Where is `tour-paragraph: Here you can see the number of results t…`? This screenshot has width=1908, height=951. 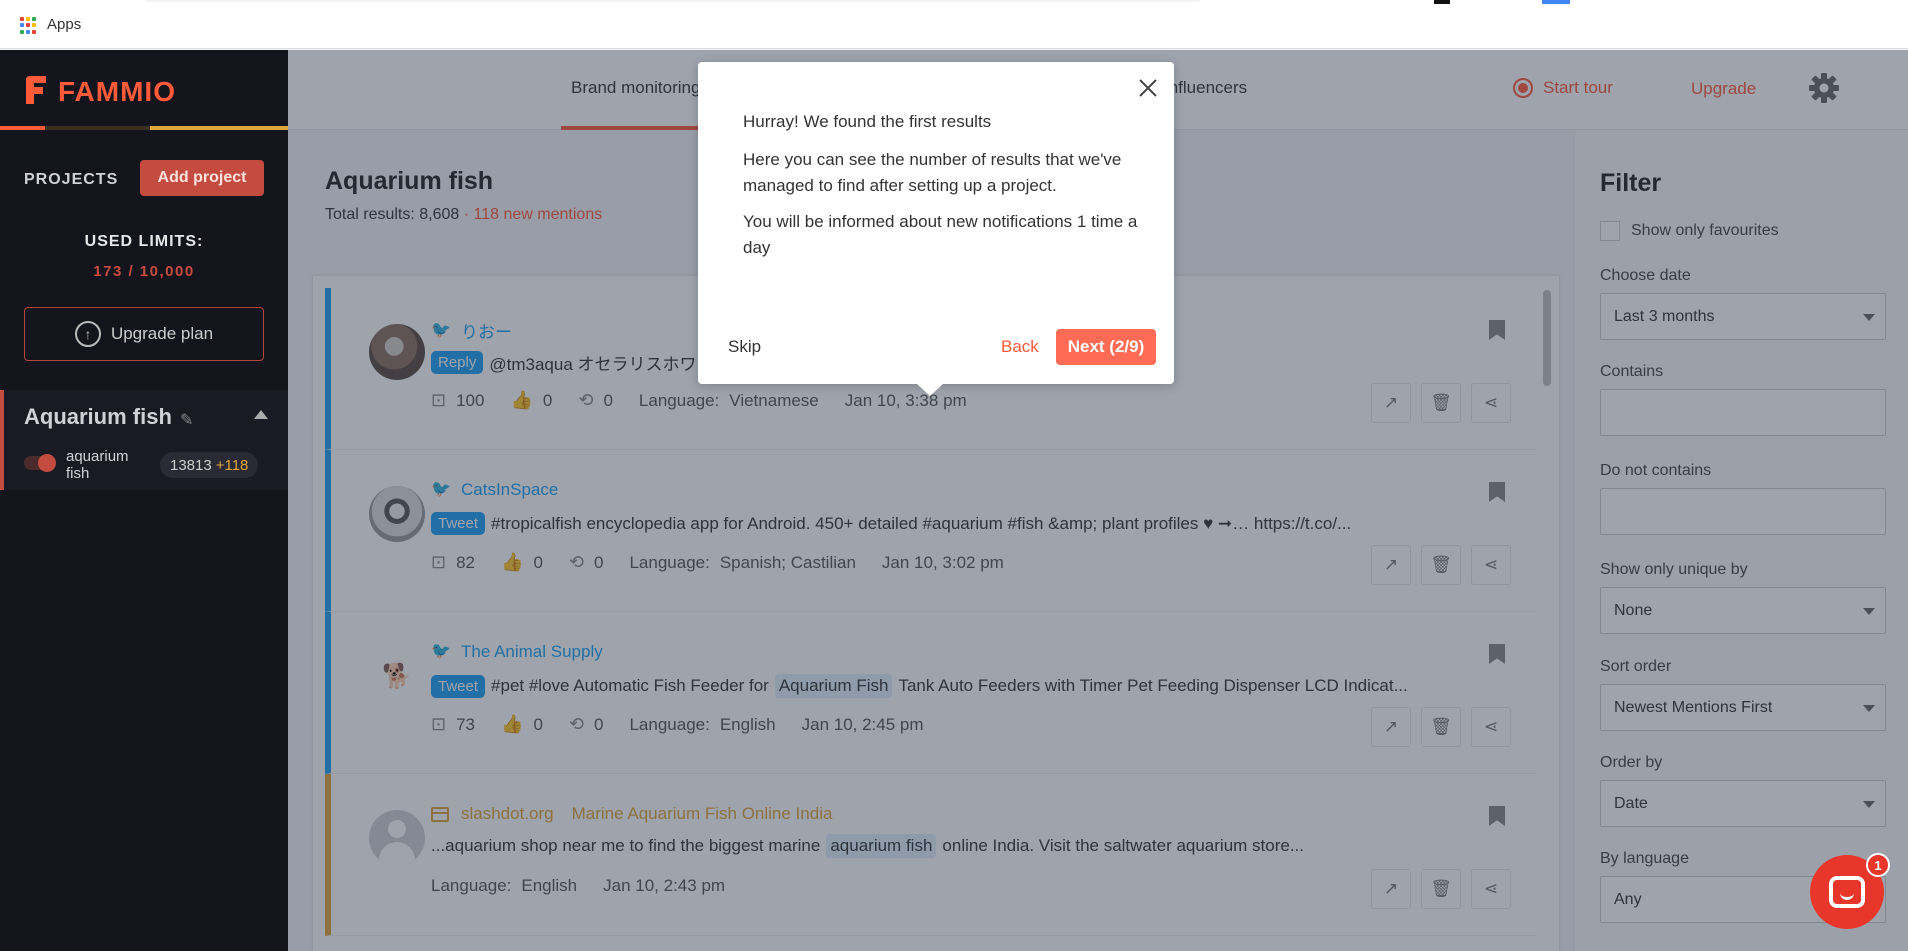 tour-paragraph: Here you can see the number of results t… is located at coordinates (932, 172).